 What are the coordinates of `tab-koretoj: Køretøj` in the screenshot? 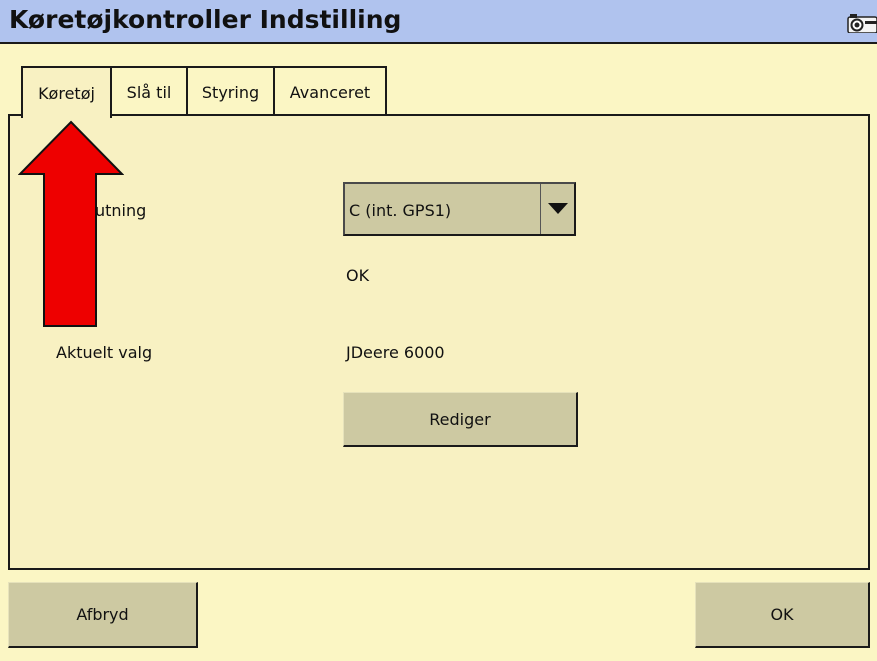 It's located at (66, 92).